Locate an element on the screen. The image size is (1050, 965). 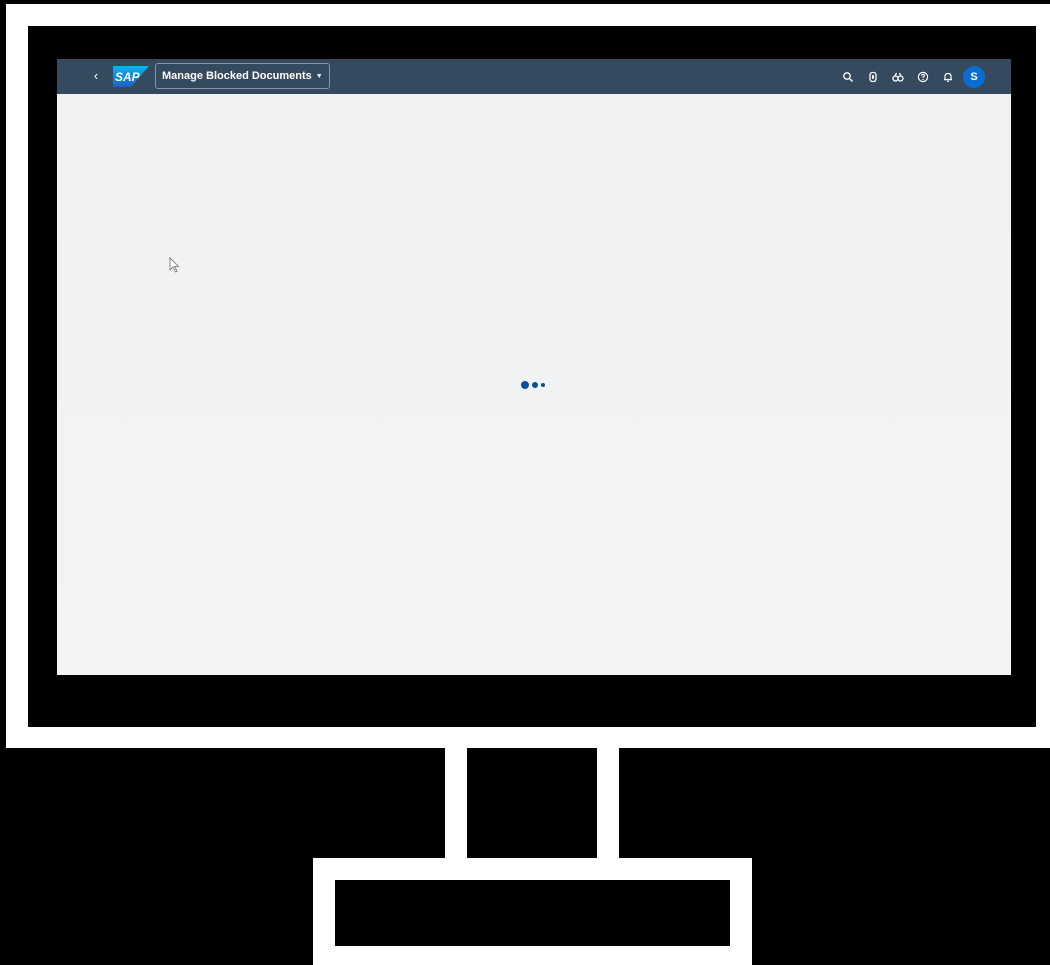
busy-indicator is located at coordinates (536, 385).